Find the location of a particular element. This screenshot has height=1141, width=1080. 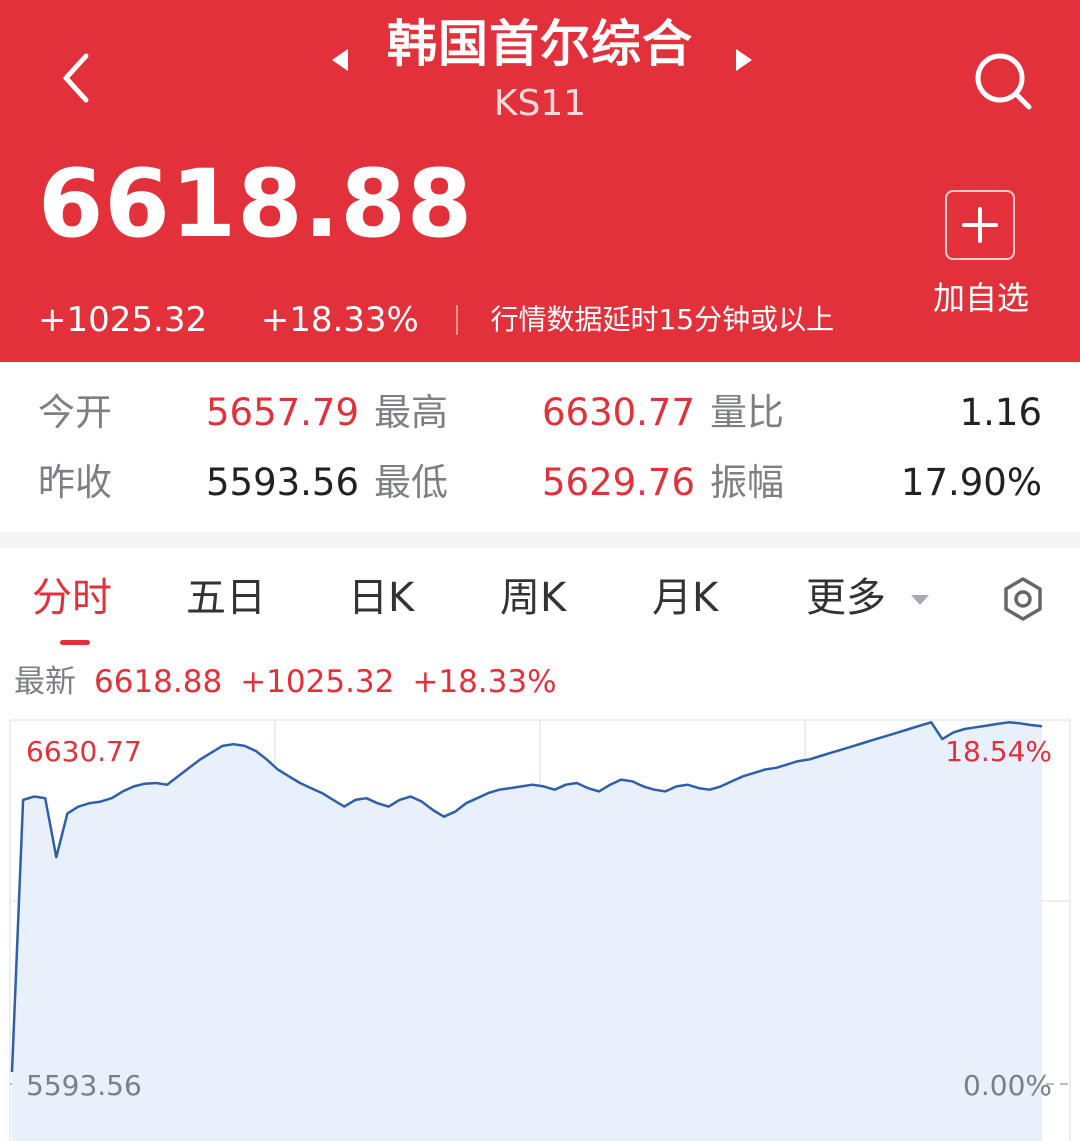

caret-down-icon is located at coordinates (919, 600).